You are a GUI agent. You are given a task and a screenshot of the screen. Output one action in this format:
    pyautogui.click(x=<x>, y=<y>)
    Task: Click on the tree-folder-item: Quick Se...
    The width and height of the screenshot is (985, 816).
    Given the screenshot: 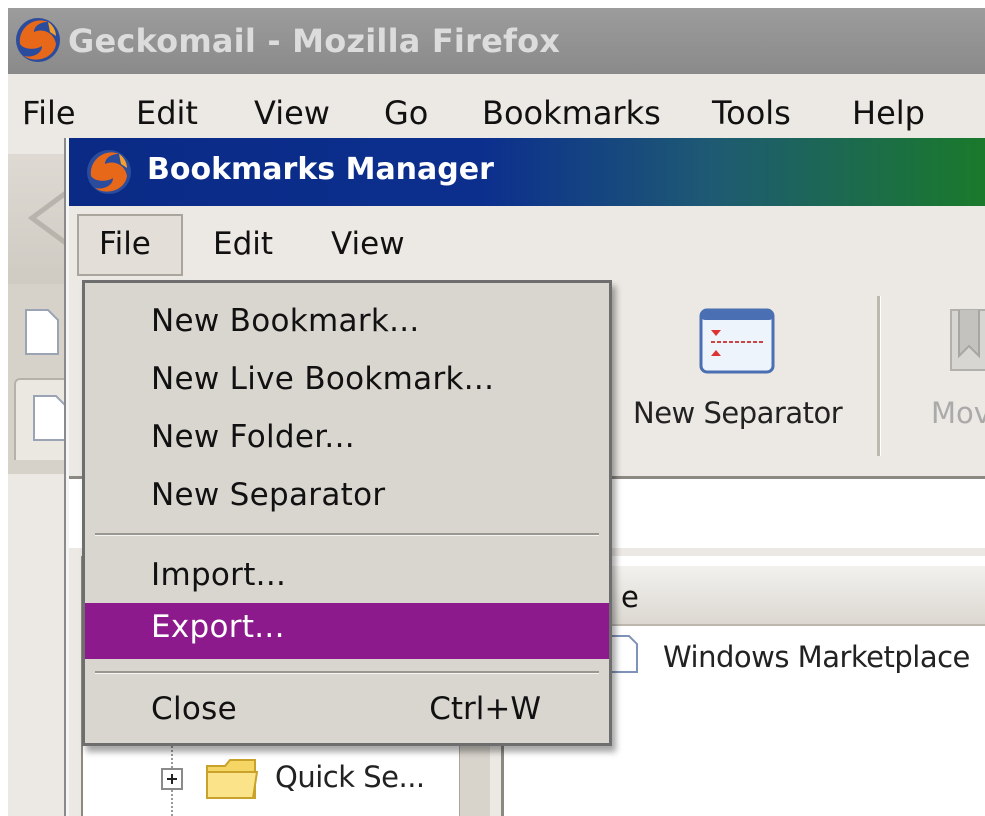 What is the action you would take?
    pyautogui.click(x=350, y=777)
    